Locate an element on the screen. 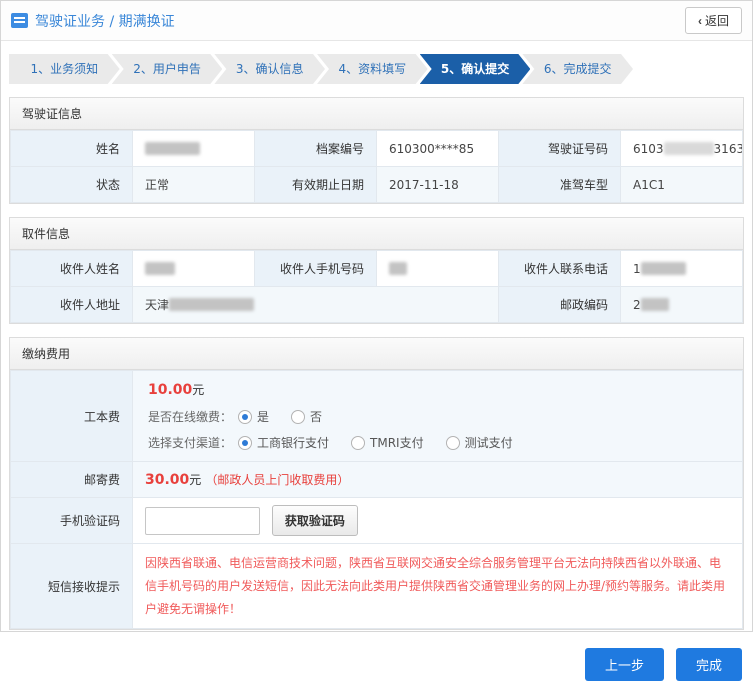  file-number-label: 档案编号 is located at coordinates (315, 148).